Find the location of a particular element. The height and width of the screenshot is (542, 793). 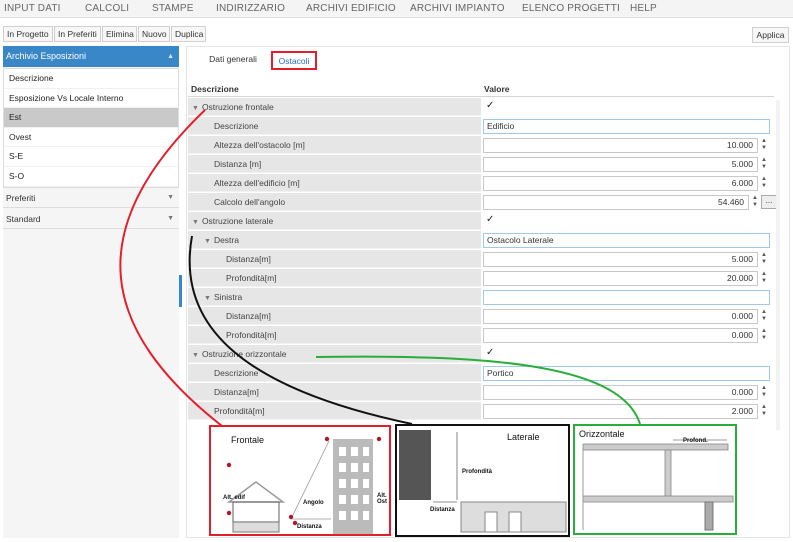

table-row: Profondità[m] 0.000 ▲ ▼ is located at coordinates (481, 335).